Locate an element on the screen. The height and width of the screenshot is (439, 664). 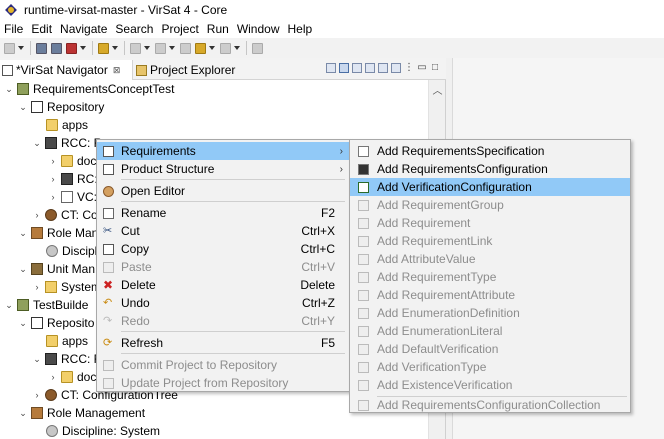
tree-item: › CT: Co is located at coordinates (65, 215).